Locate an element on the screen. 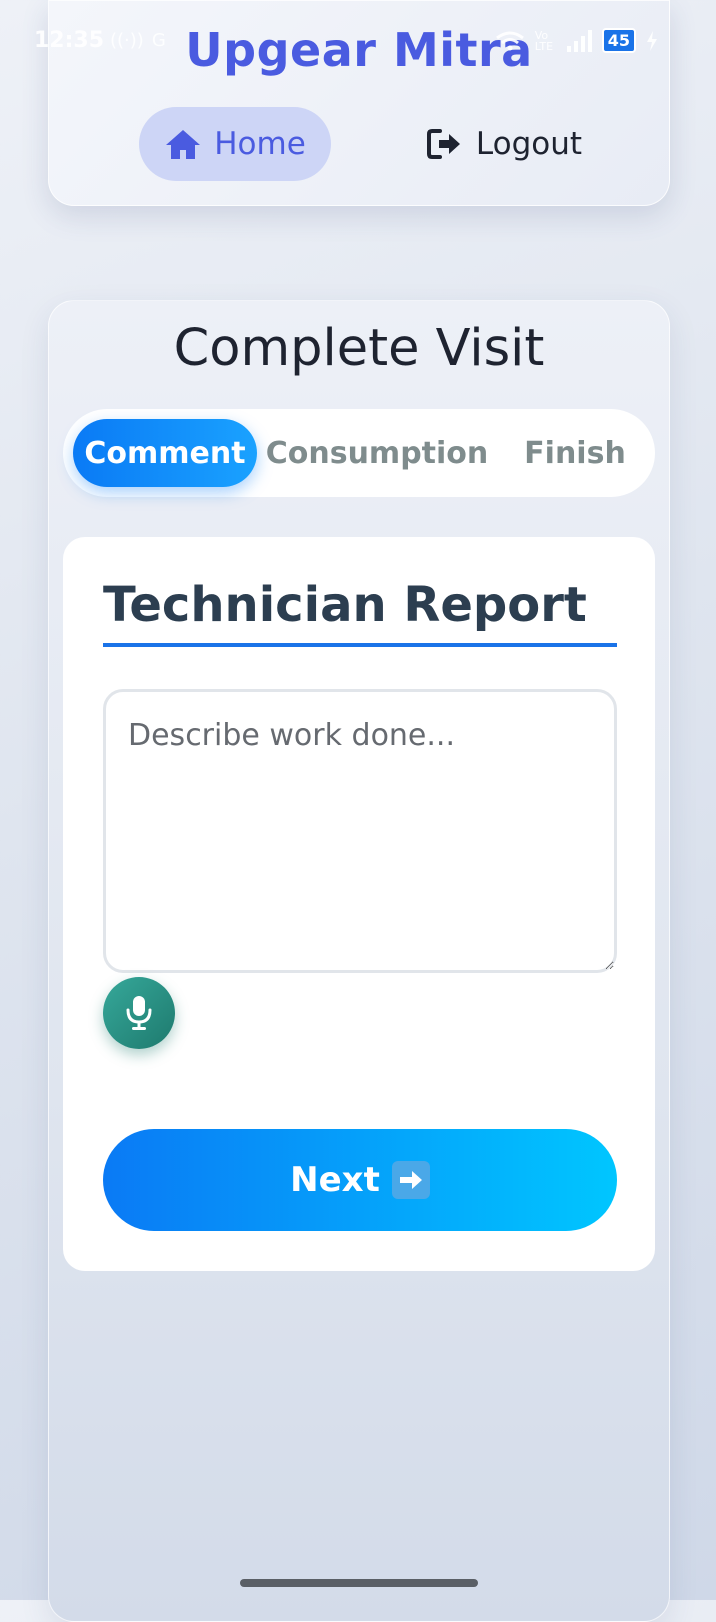  status-bar: 12:35 ((·)) G Vo LTE 45 is located at coordinates (358, 40).